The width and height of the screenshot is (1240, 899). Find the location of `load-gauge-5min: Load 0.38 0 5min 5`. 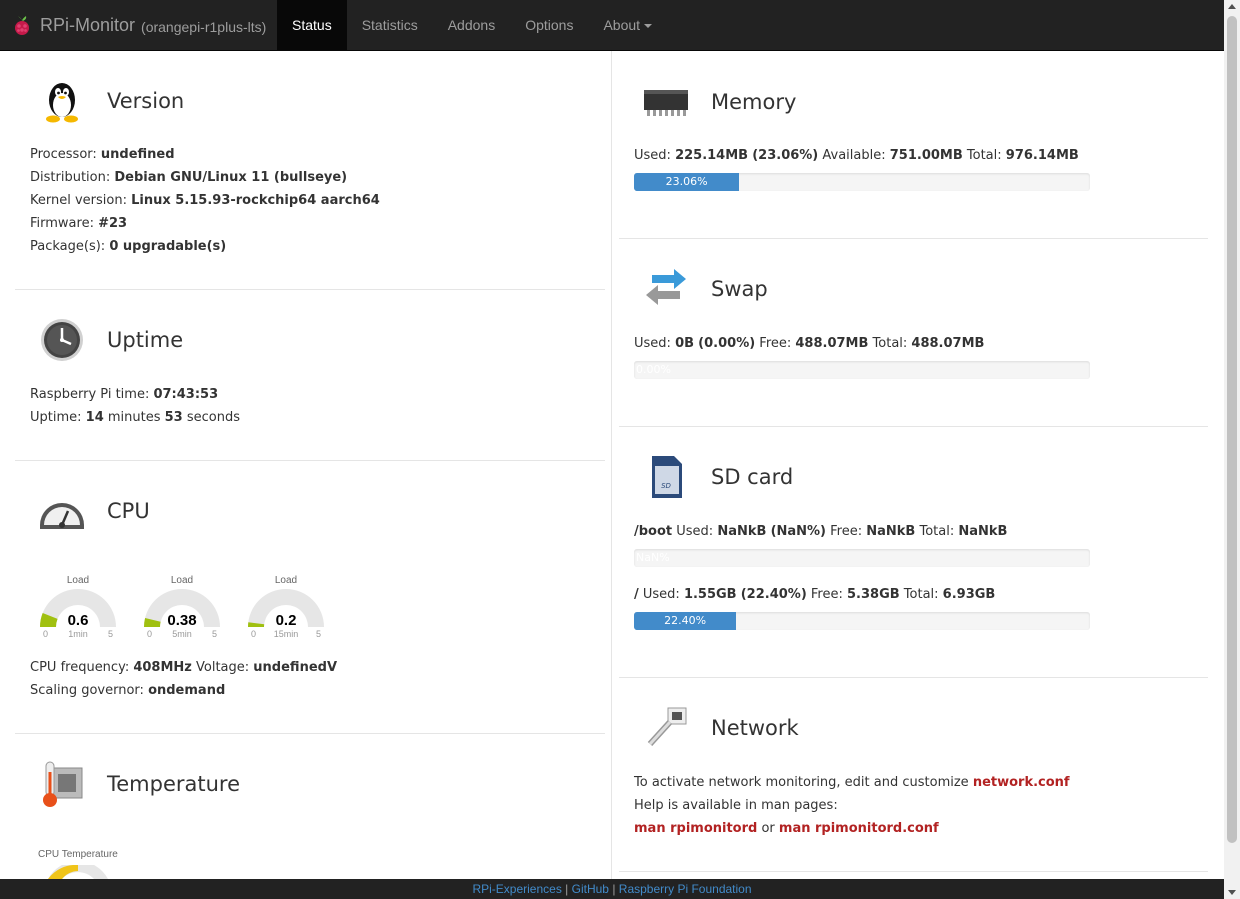

load-gauge-5min: Load 0.38 0 5min 5 is located at coordinates (187, 611).